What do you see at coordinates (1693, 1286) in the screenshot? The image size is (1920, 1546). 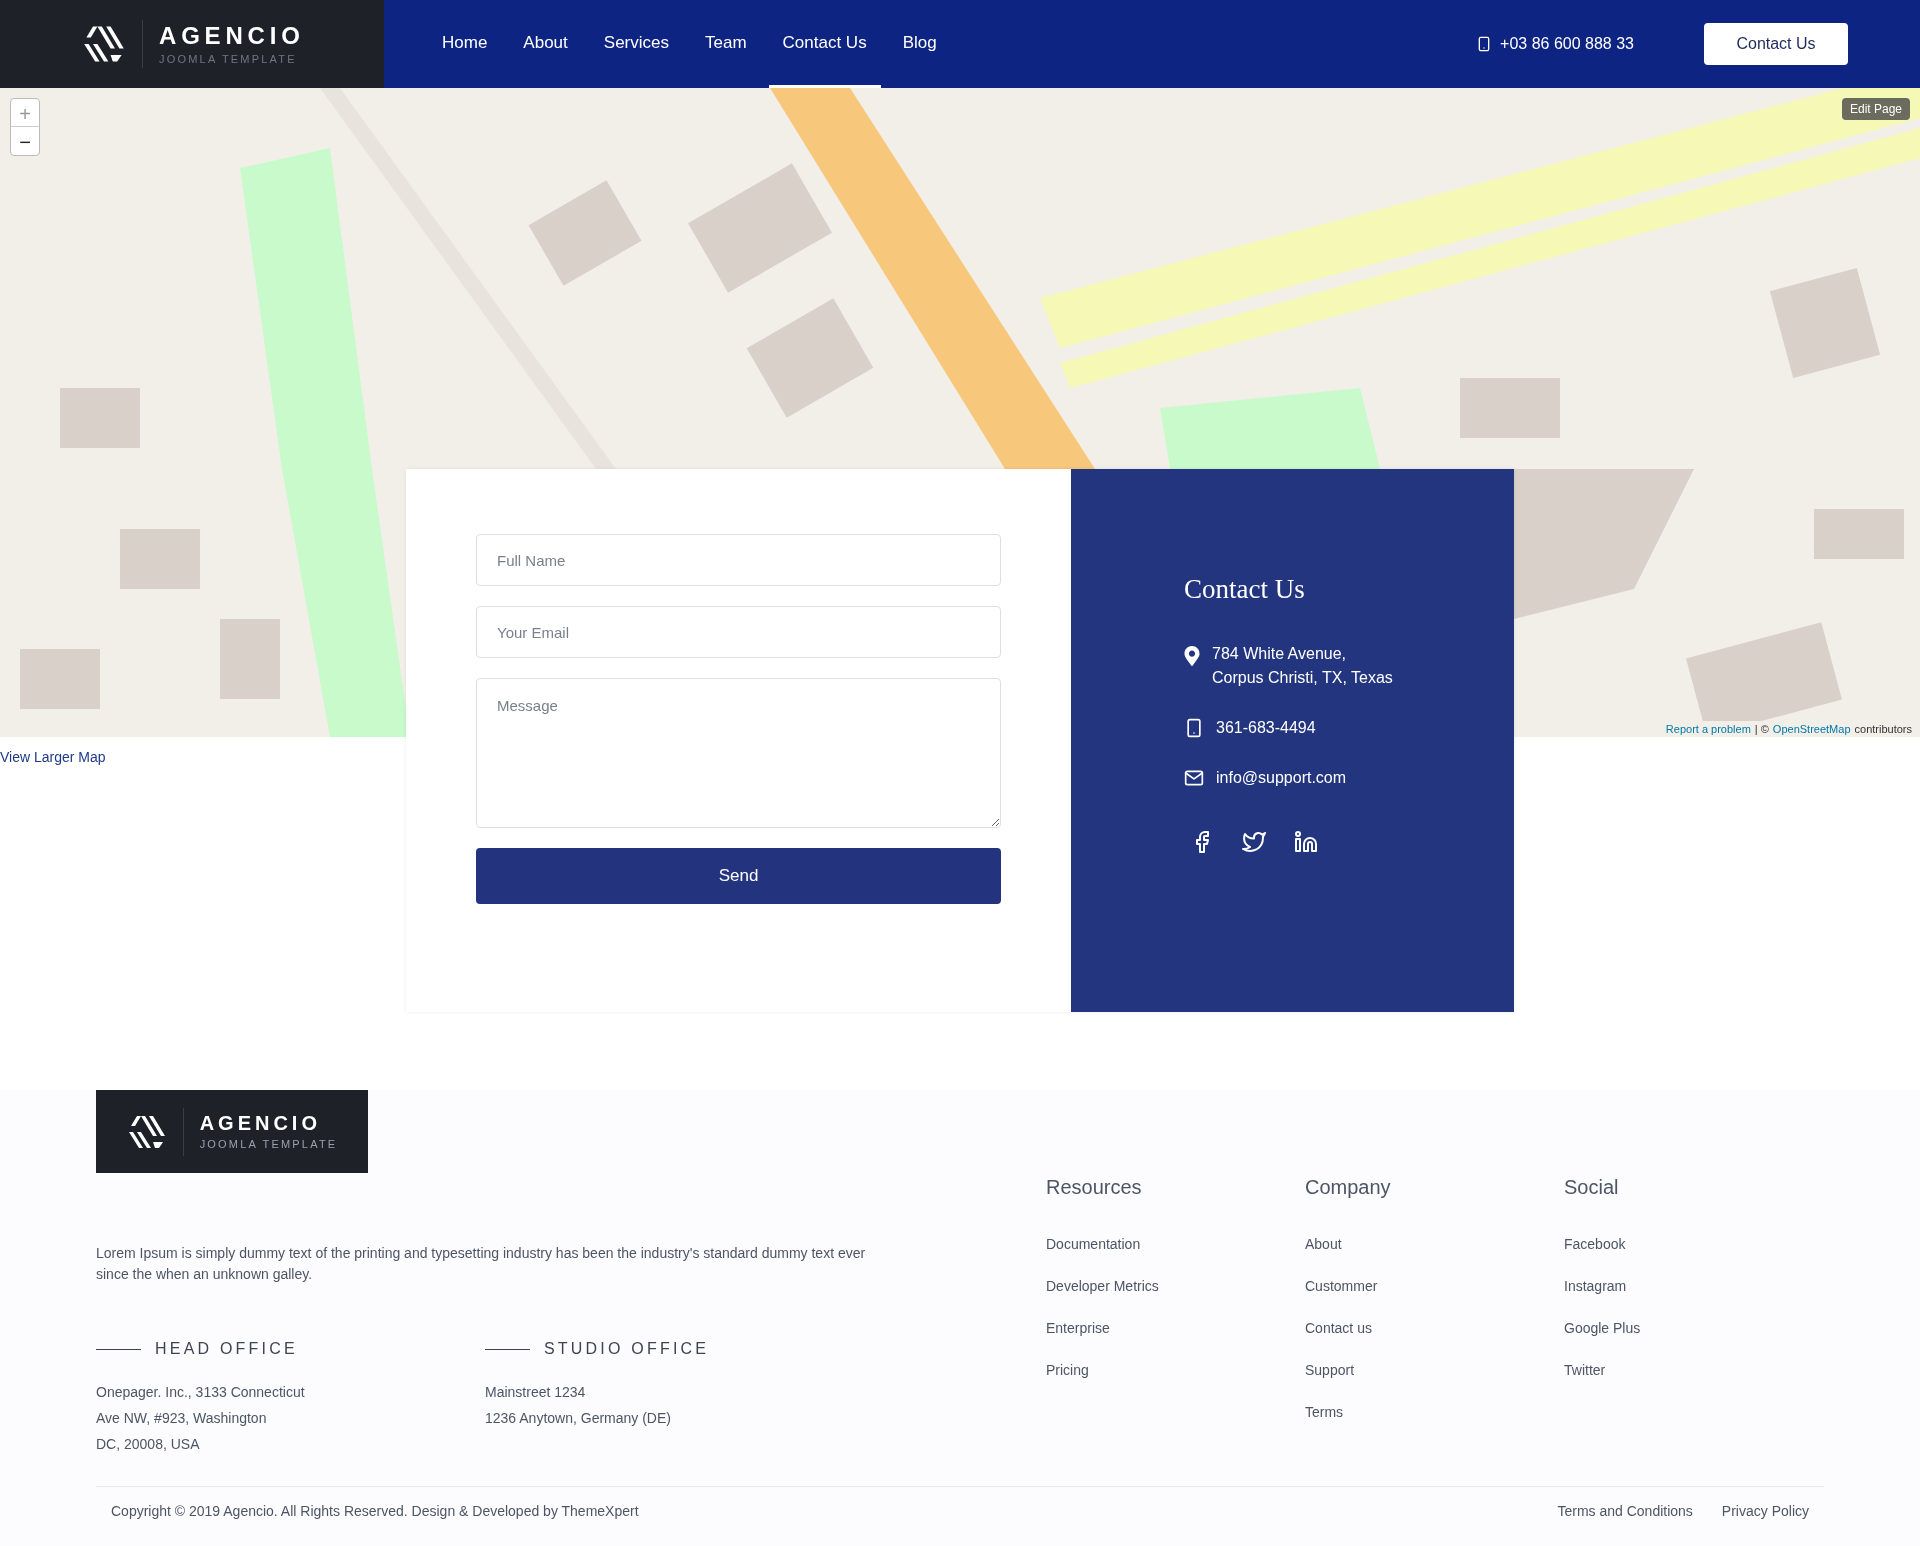 I see `footer-link: Instagram` at bounding box center [1693, 1286].